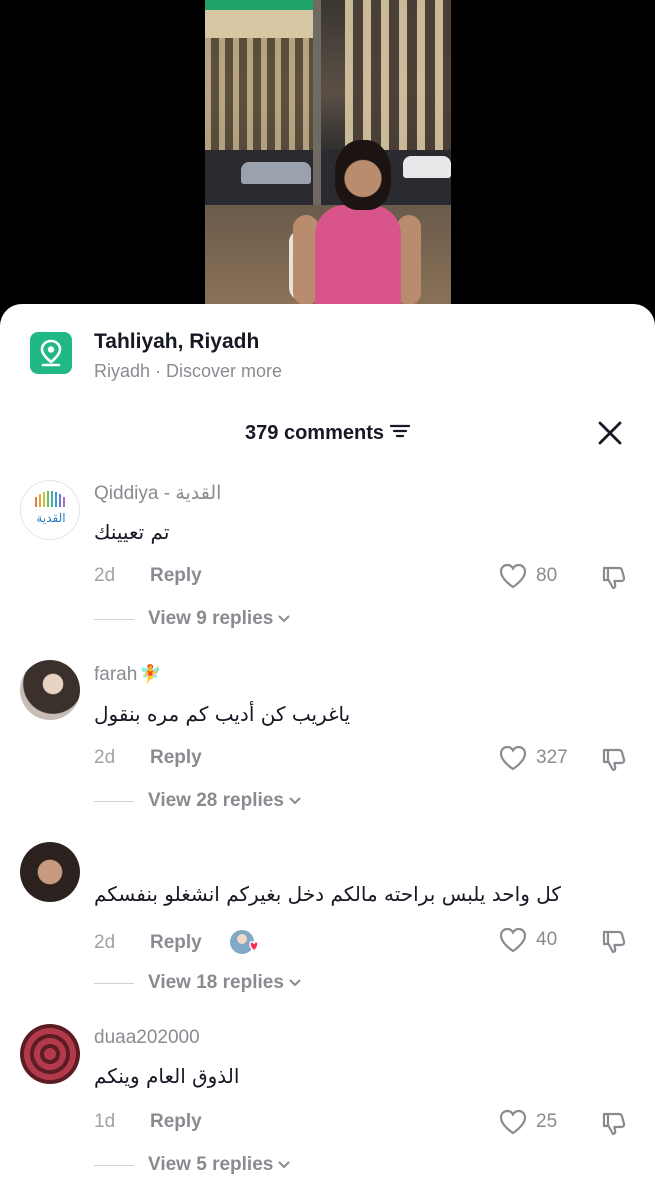 The height and width of the screenshot is (1200, 655). Describe the element at coordinates (527, 940) in the screenshot. I see `like-button: 40` at that location.